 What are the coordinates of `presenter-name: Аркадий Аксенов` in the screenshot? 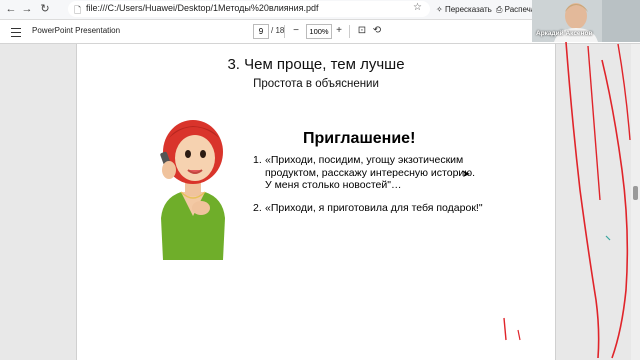 It's located at (564, 33).